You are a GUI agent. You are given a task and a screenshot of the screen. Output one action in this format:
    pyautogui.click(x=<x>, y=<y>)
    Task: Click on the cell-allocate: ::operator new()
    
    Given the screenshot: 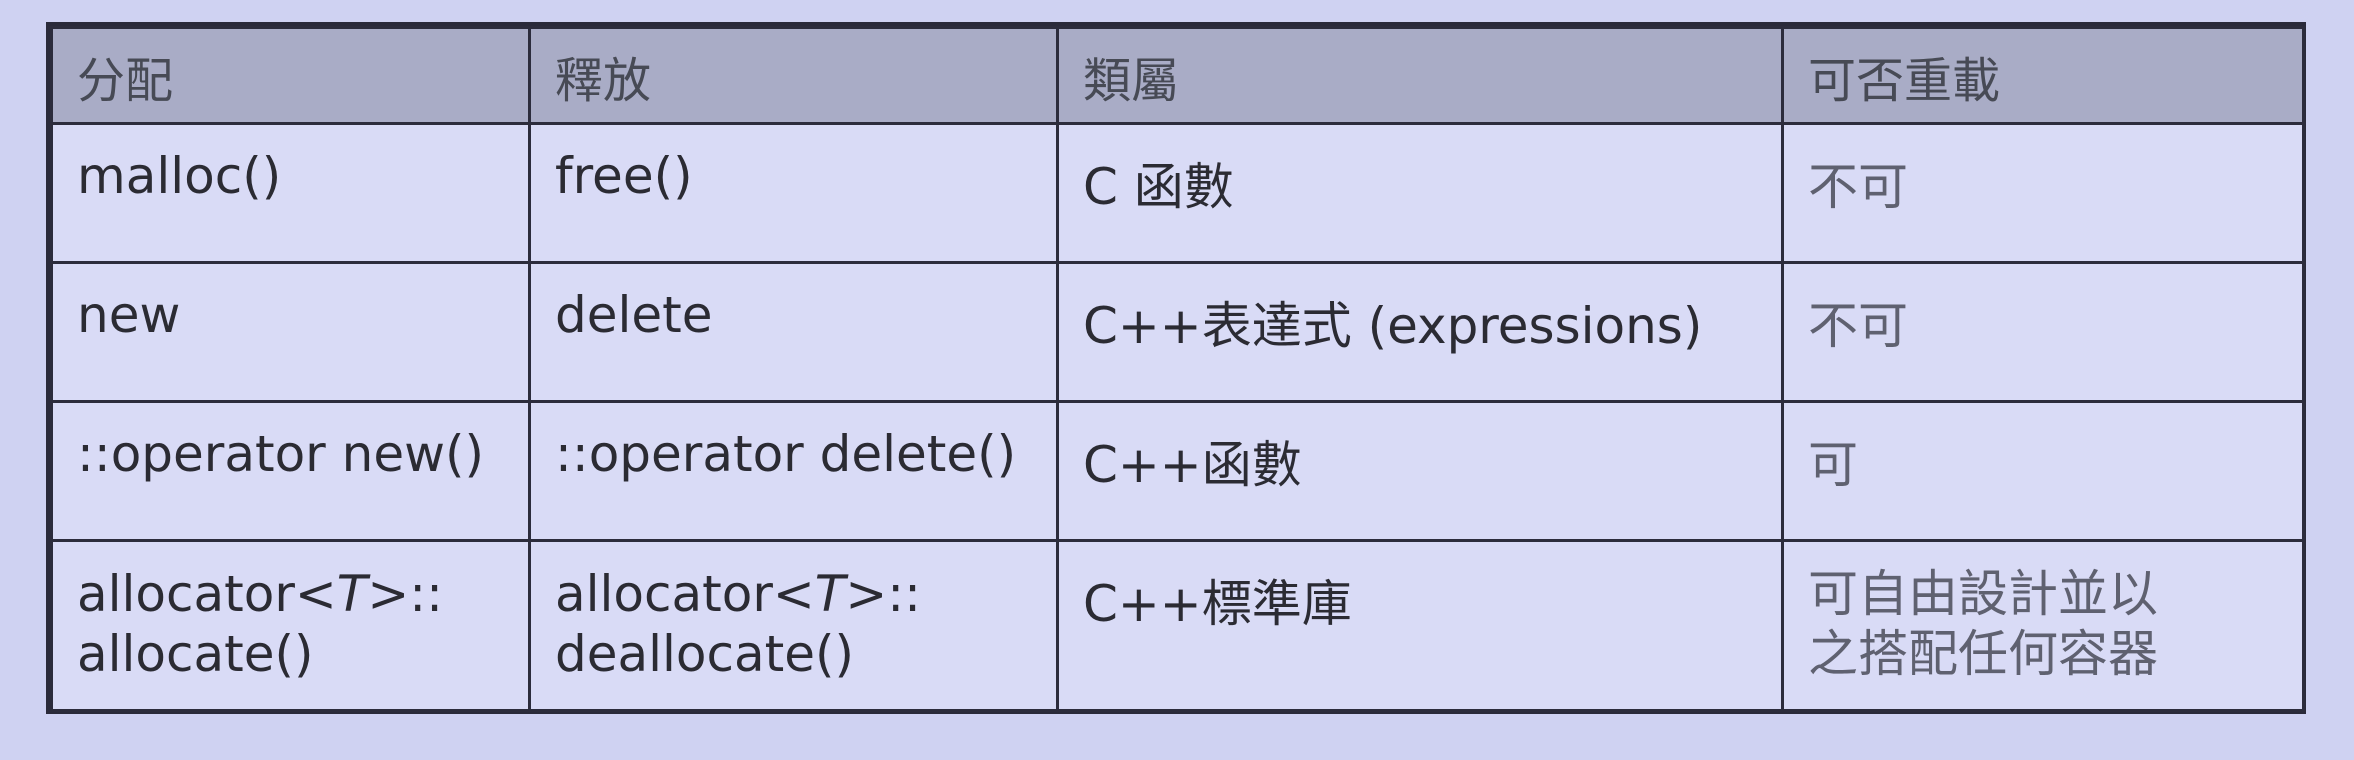 What is the action you would take?
    pyautogui.click(x=290, y=471)
    